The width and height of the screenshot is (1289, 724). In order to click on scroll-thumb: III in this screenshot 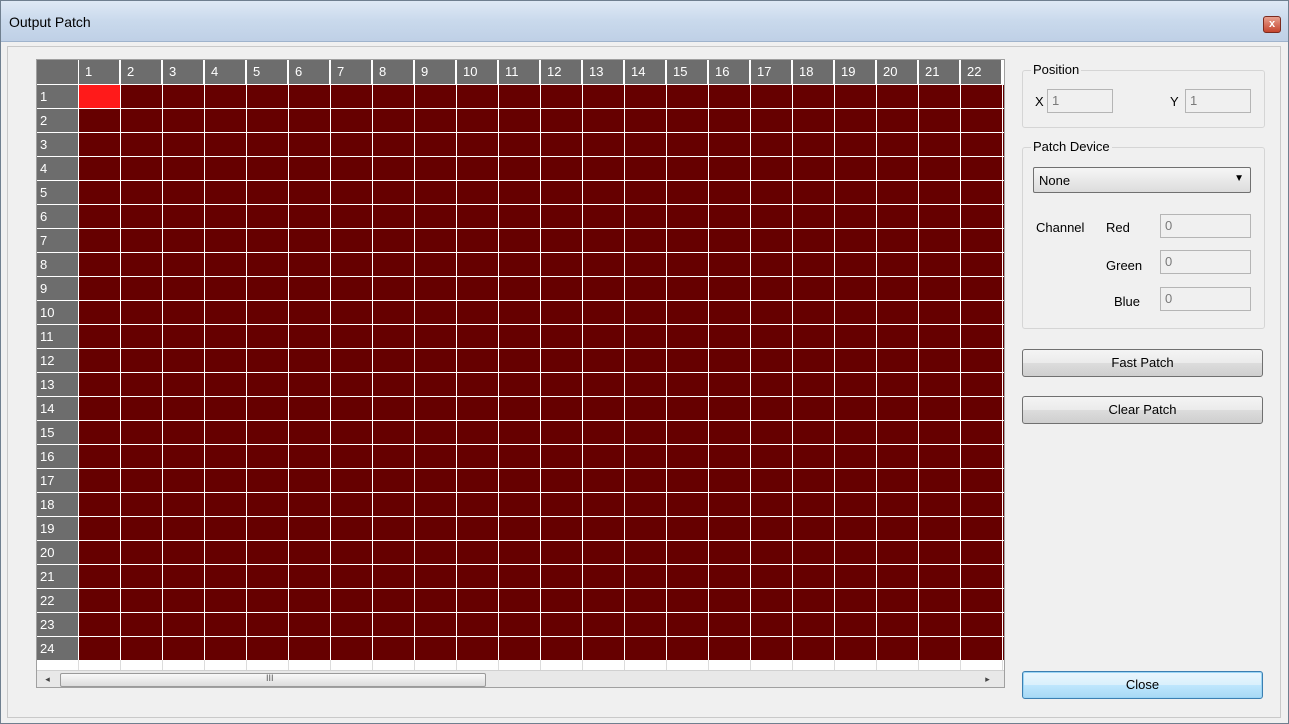, I will do `click(273, 680)`.